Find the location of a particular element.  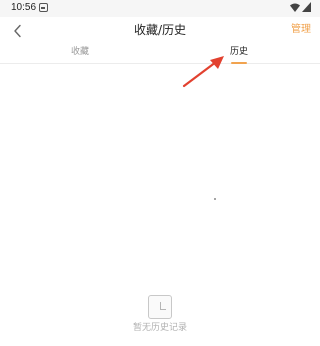

page-title: 收藏/历史 is located at coordinates (160, 30).